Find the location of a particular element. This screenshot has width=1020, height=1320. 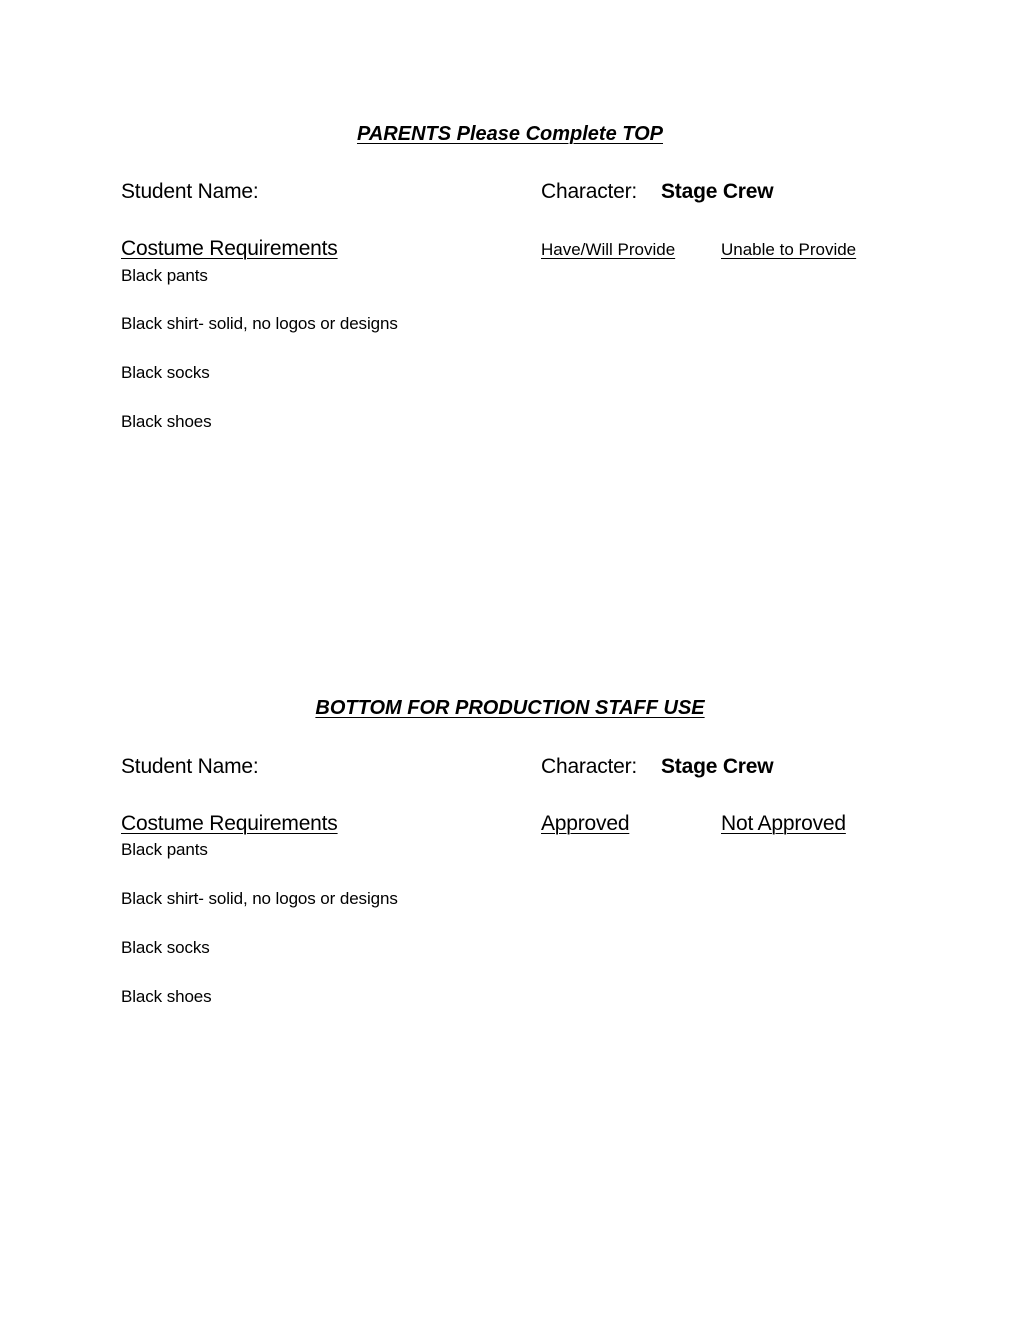

bottom-section-title: BOTTOM FOR PRODUCTION STAFF USE is located at coordinates (510, 708).